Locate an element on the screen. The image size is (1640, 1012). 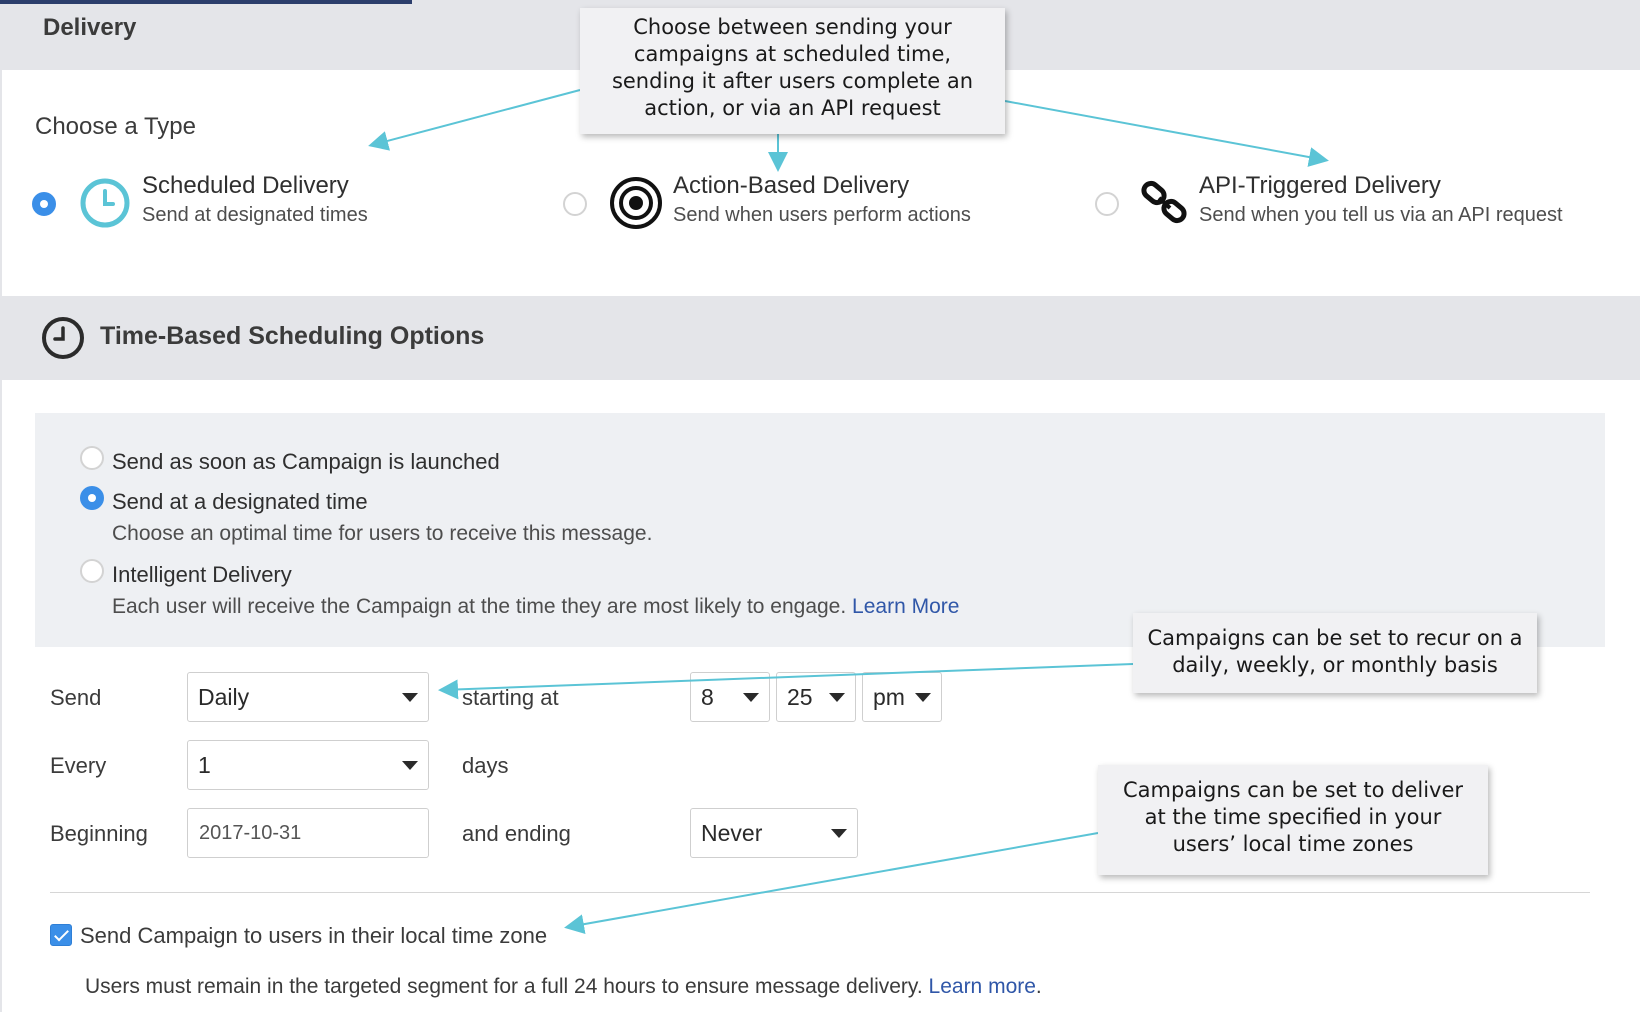
divider is located at coordinates (820, 892).